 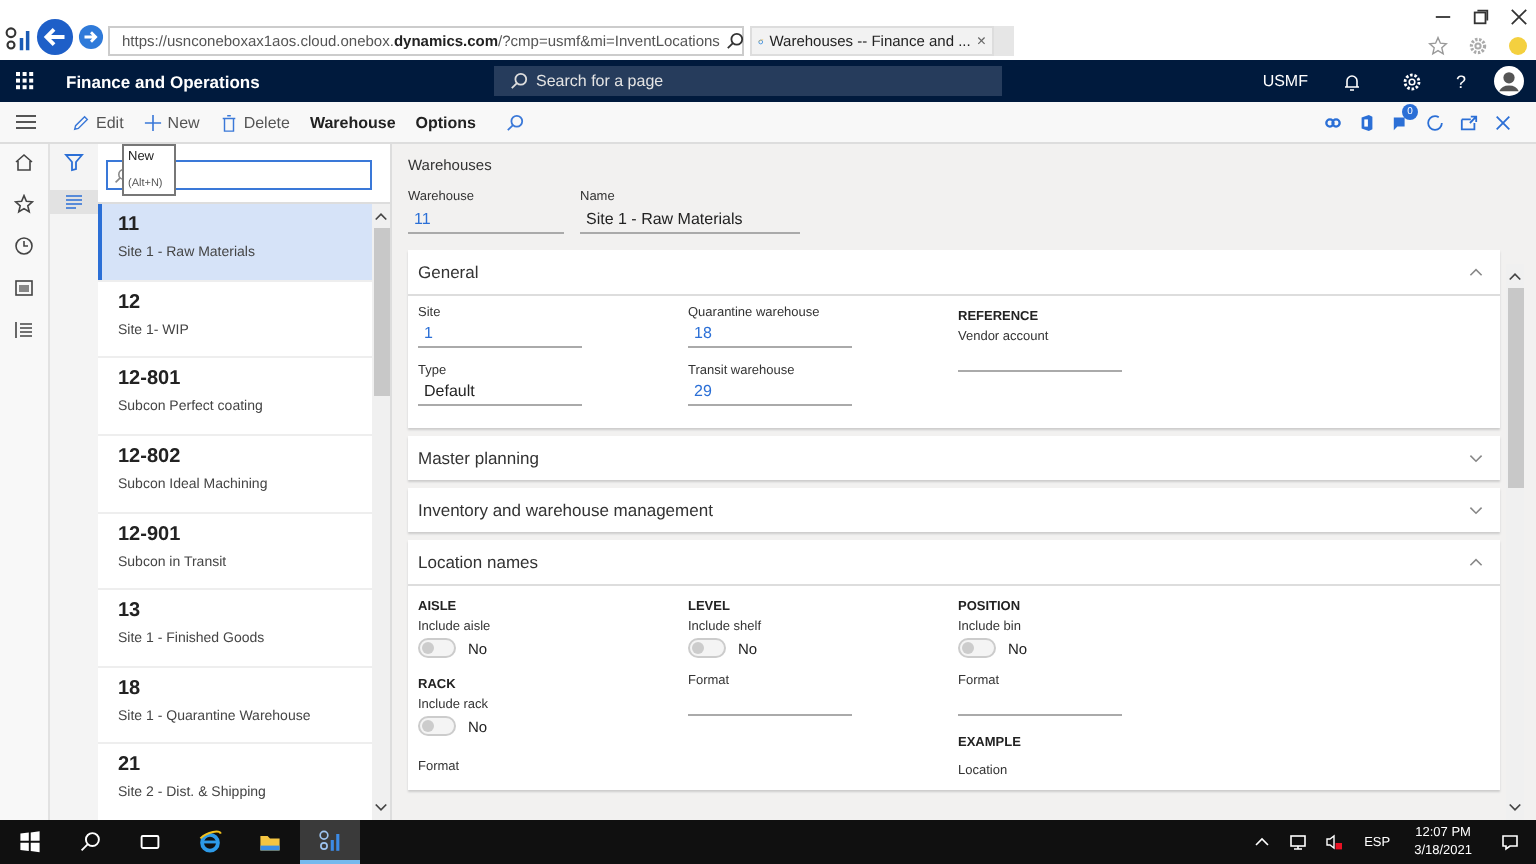 What do you see at coordinates (1519, 17) in the screenshot?
I see `close-icon` at bounding box center [1519, 17].